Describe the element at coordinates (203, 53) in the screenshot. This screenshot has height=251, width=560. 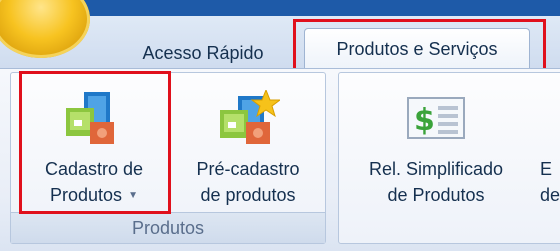
I see `tab-acesso-rapido: Acesso Rápido` at that location.